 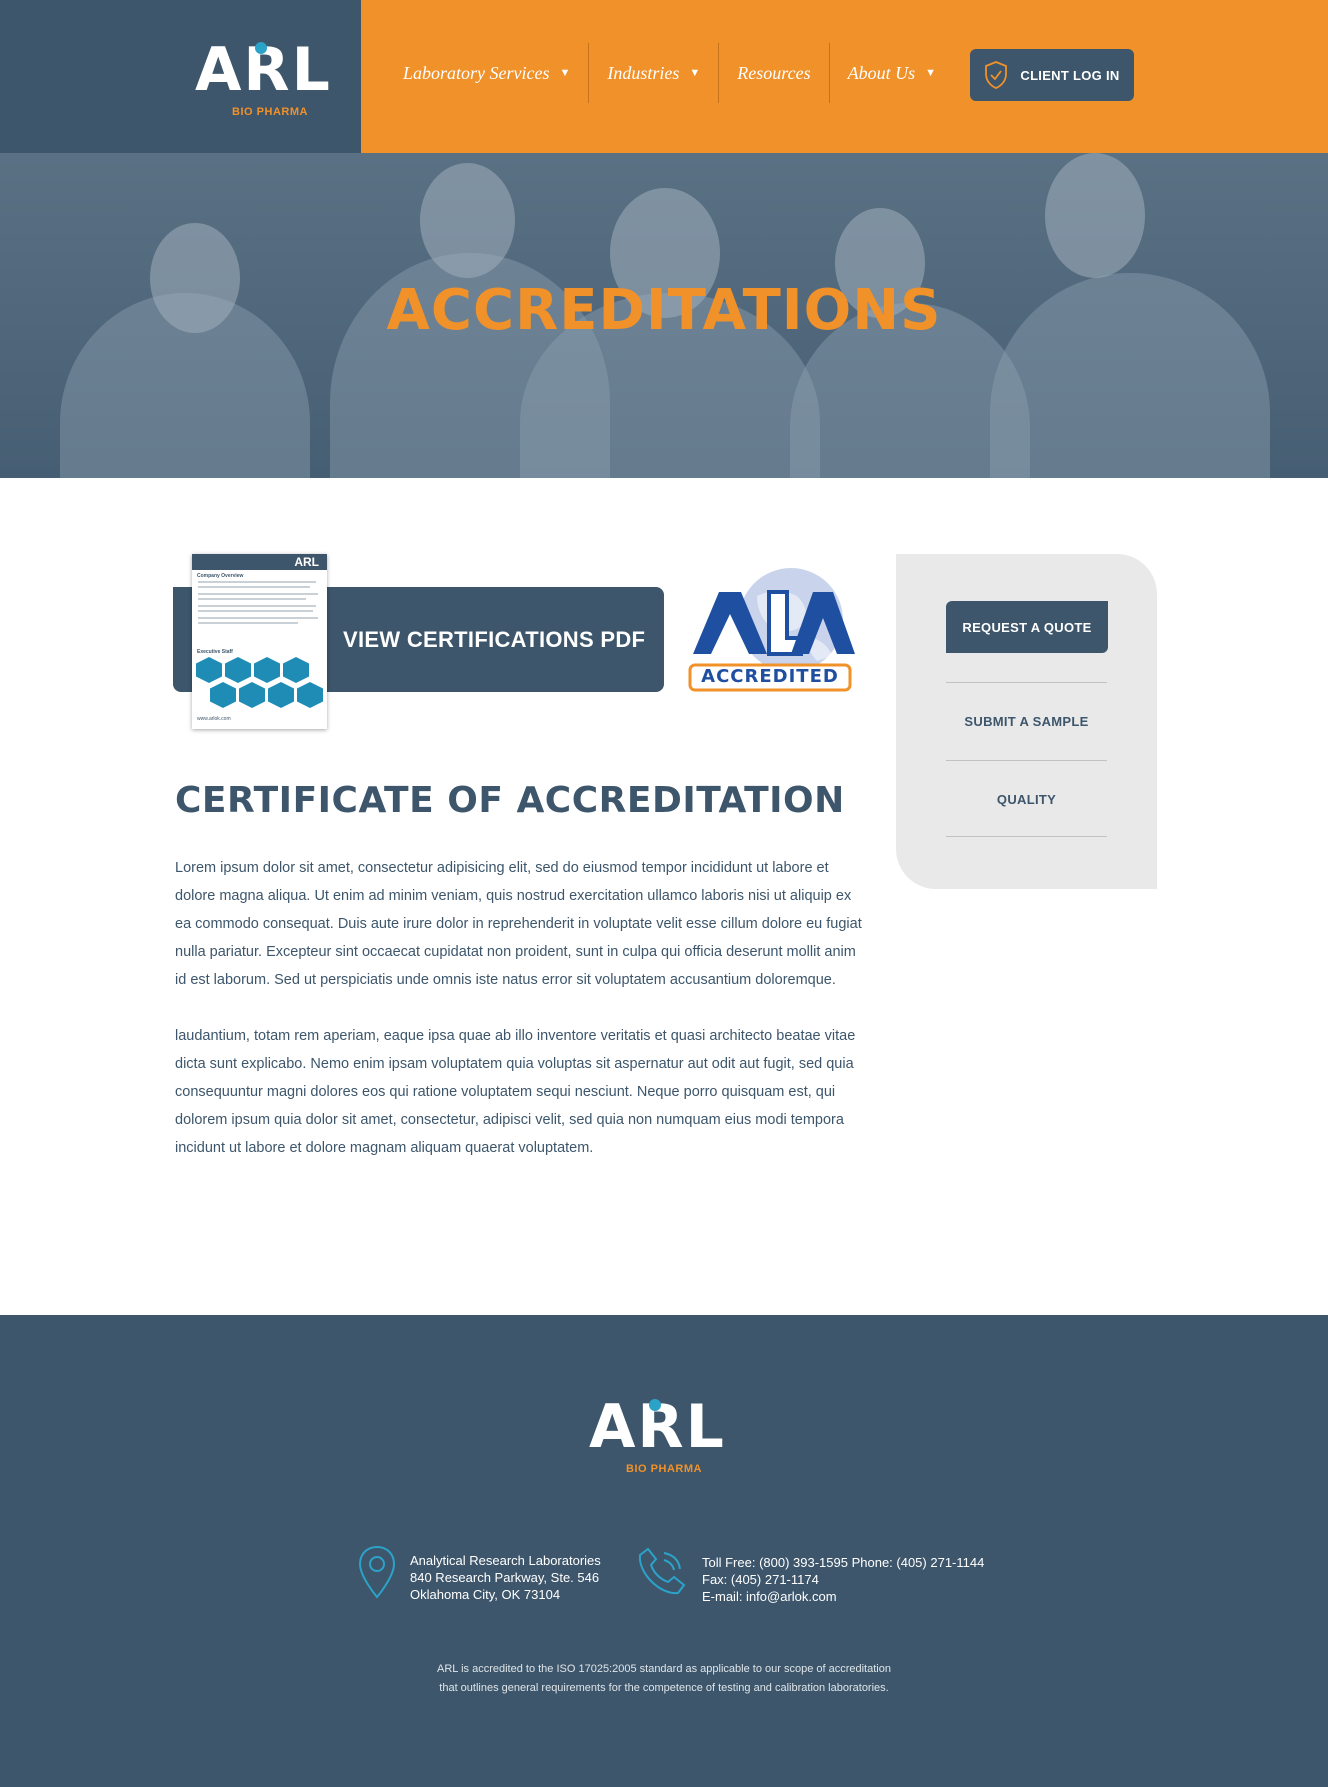 I want to click on nav-item-about-us: About Us ▼, so click(x=892, y=73).